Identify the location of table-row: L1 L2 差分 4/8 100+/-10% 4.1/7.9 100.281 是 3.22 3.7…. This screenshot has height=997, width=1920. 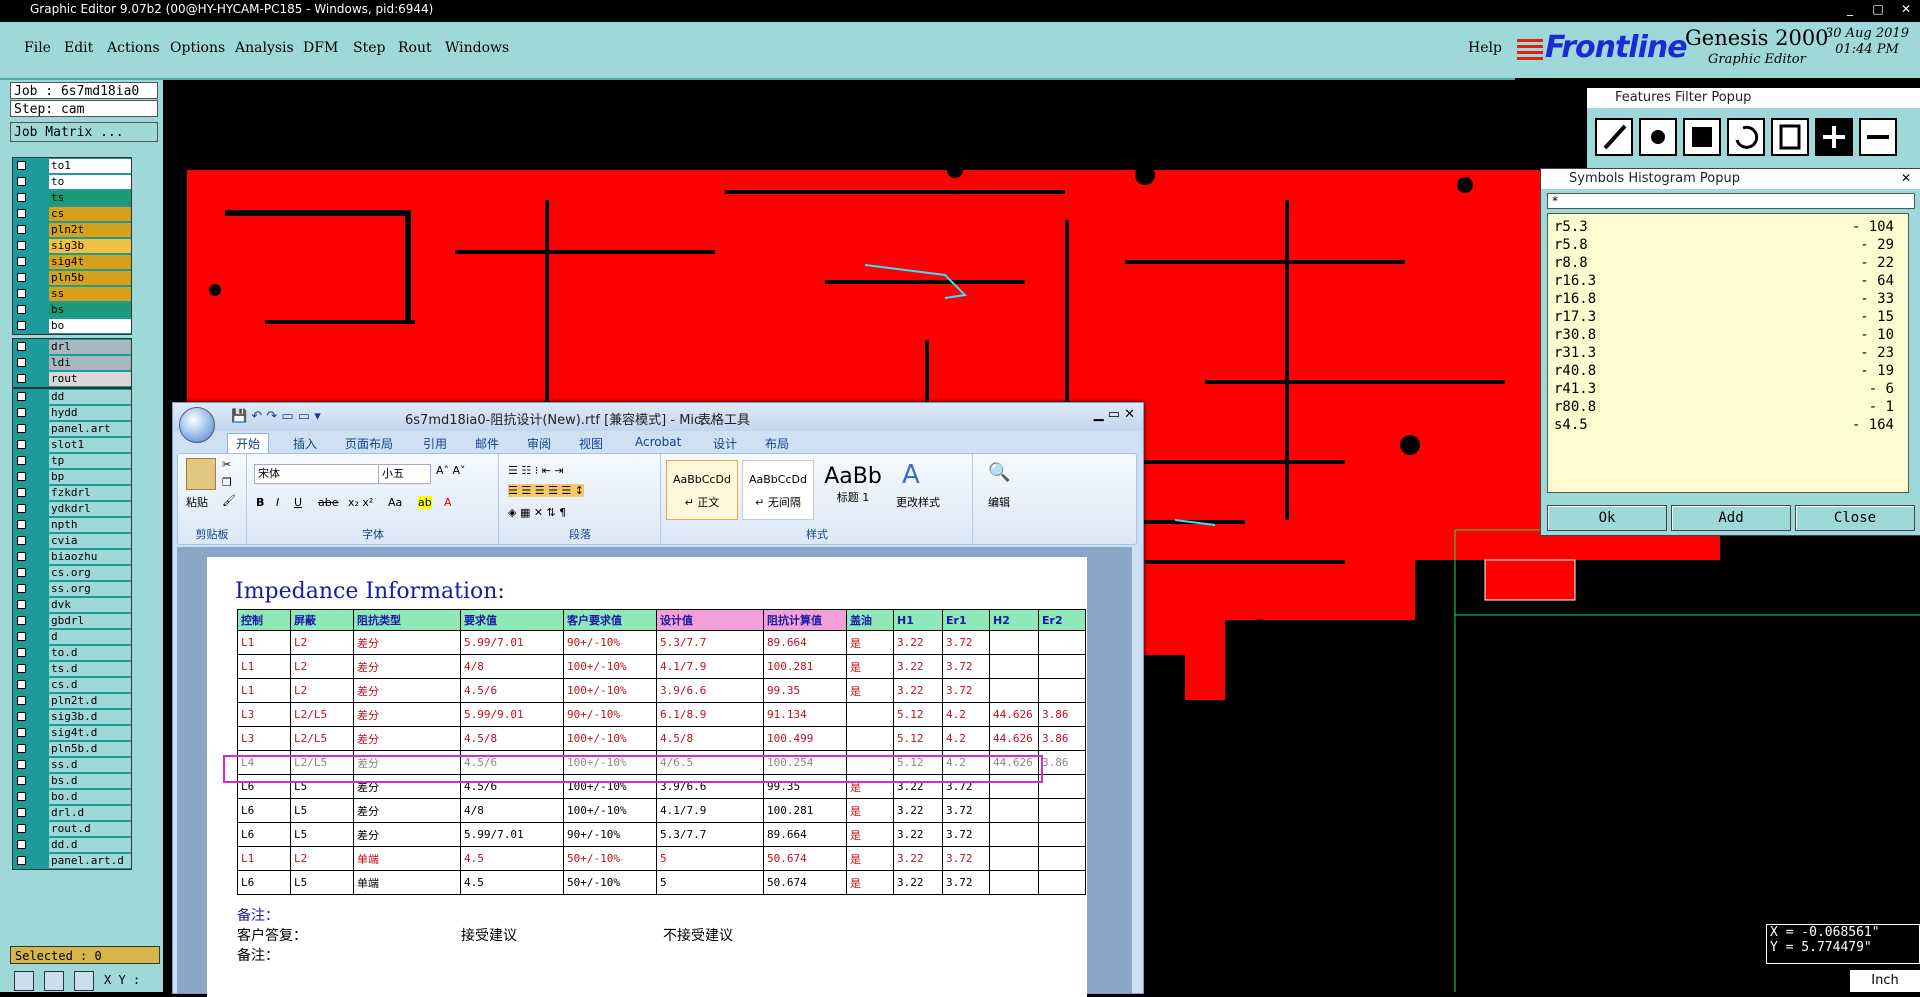
(661, 666).